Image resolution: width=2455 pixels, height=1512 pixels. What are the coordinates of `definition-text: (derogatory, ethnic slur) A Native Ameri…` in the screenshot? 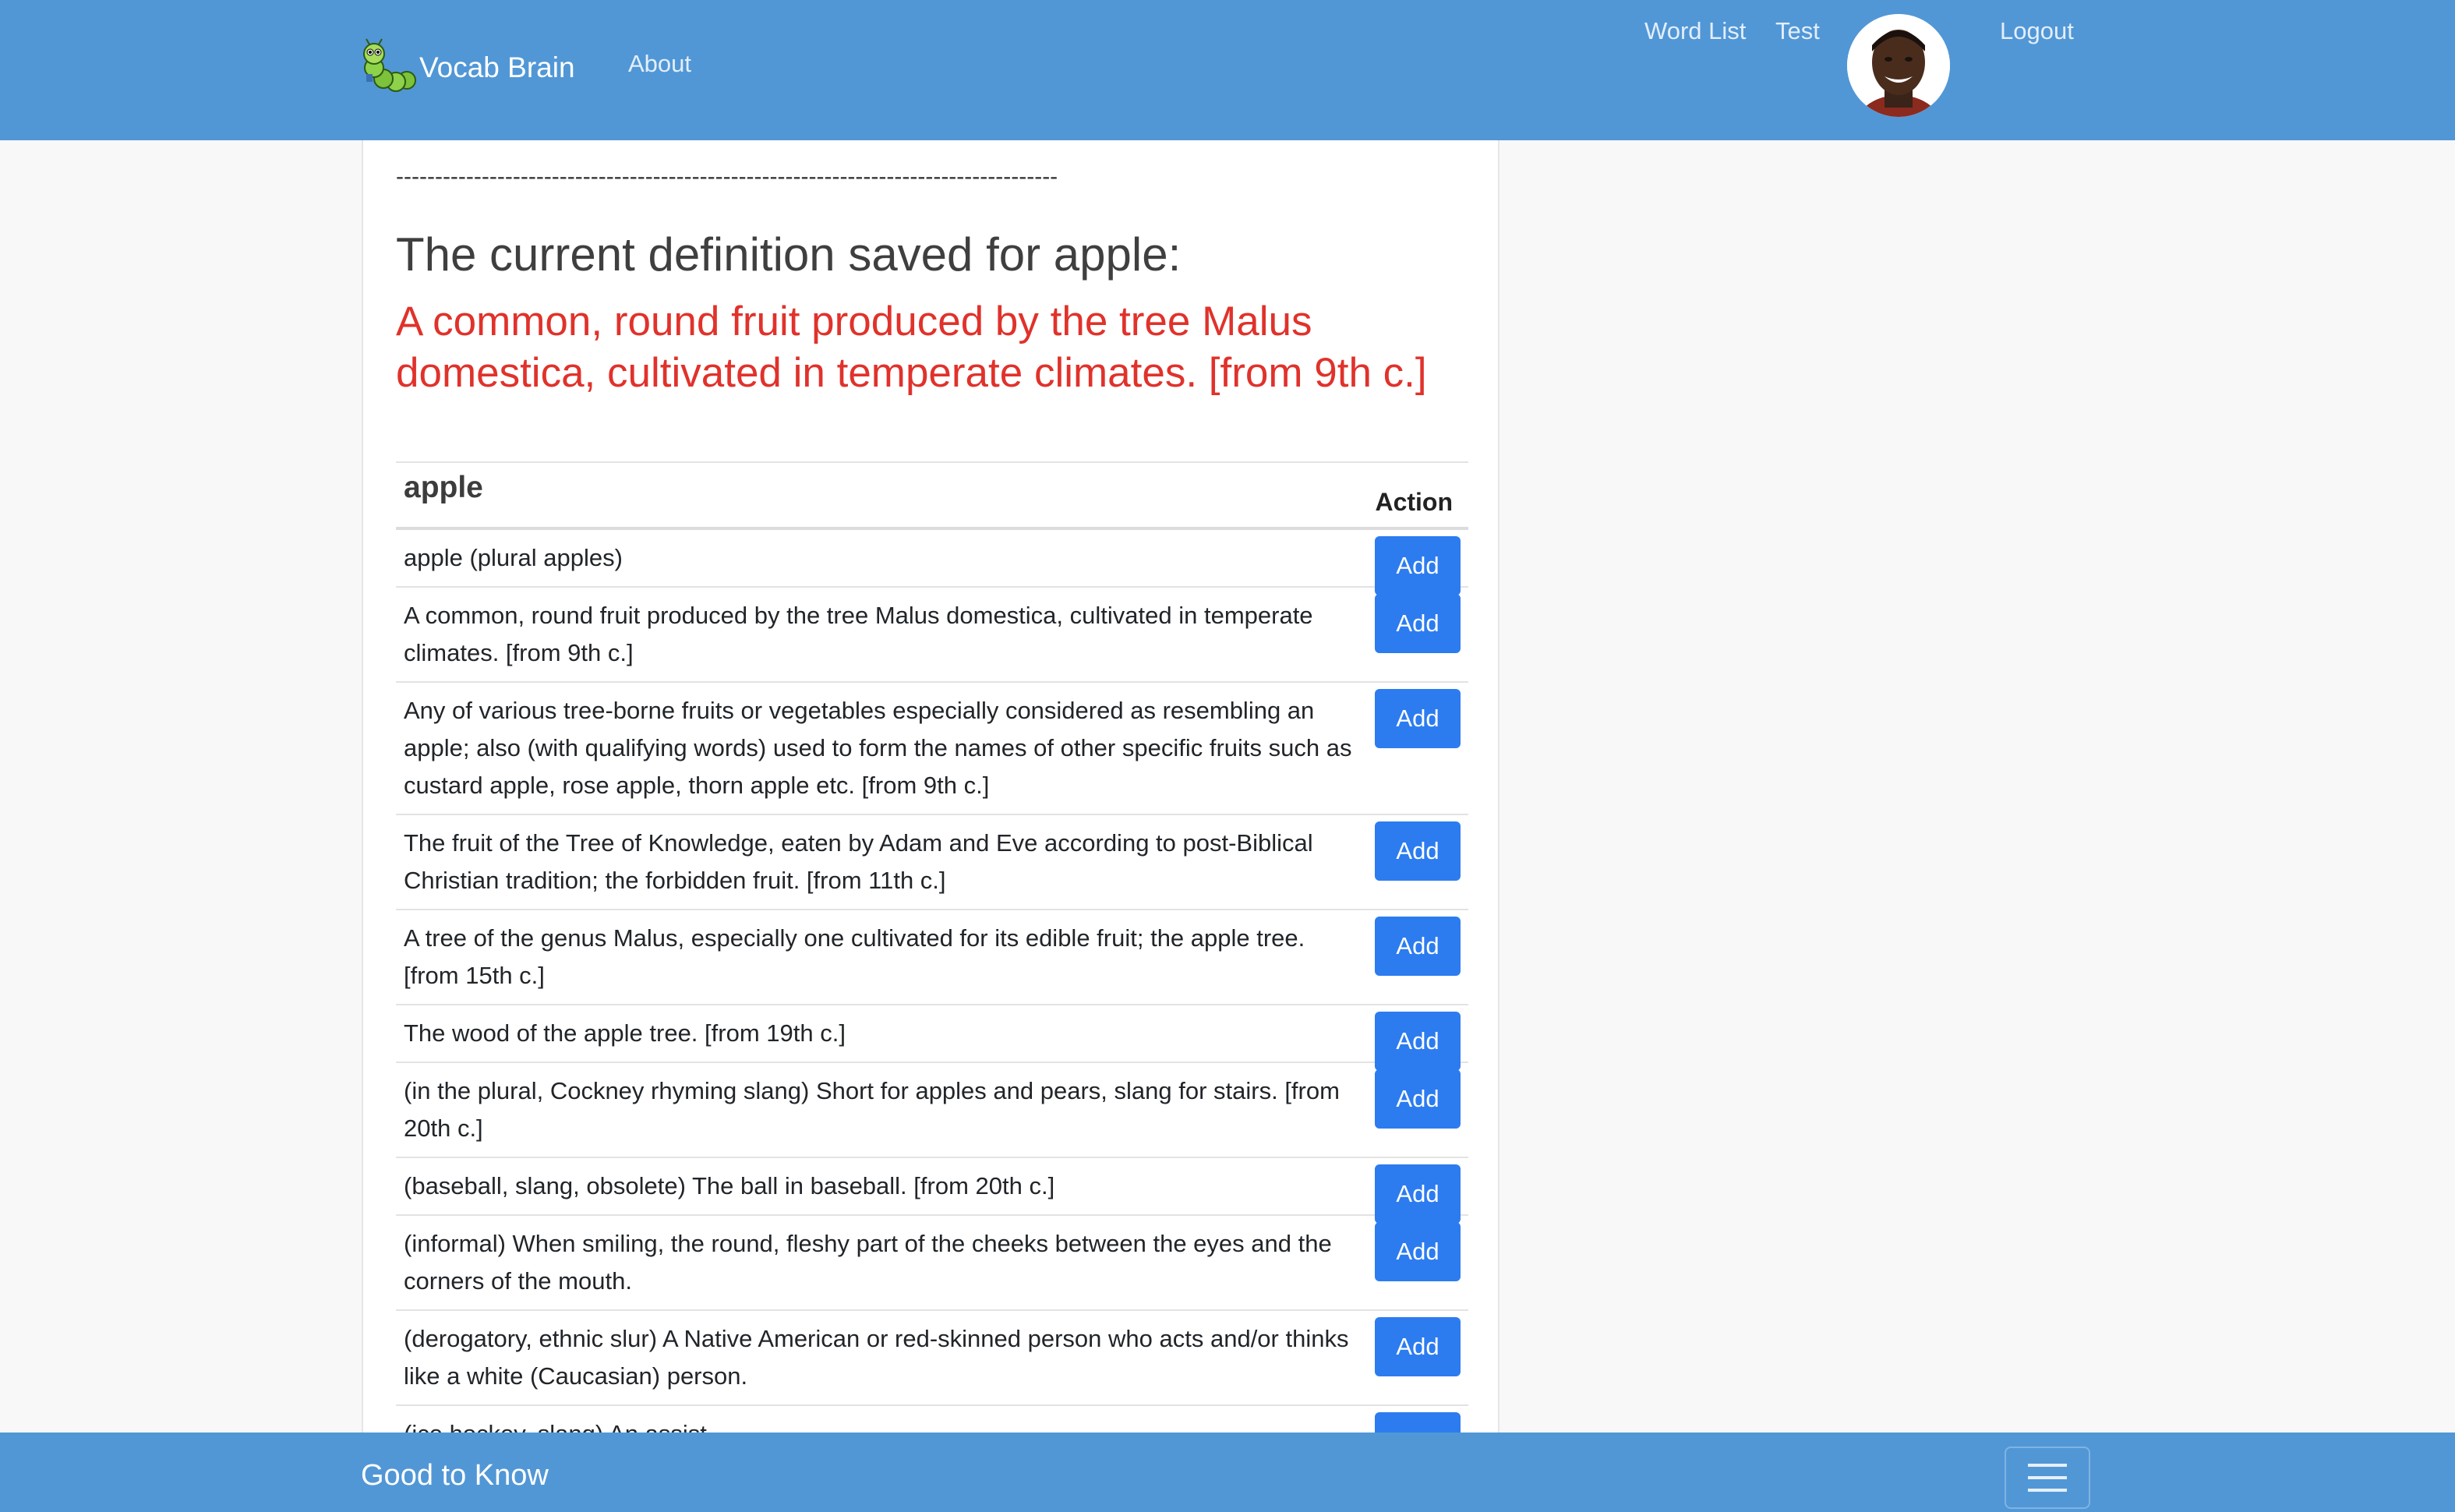 It's located at (876, 1357).